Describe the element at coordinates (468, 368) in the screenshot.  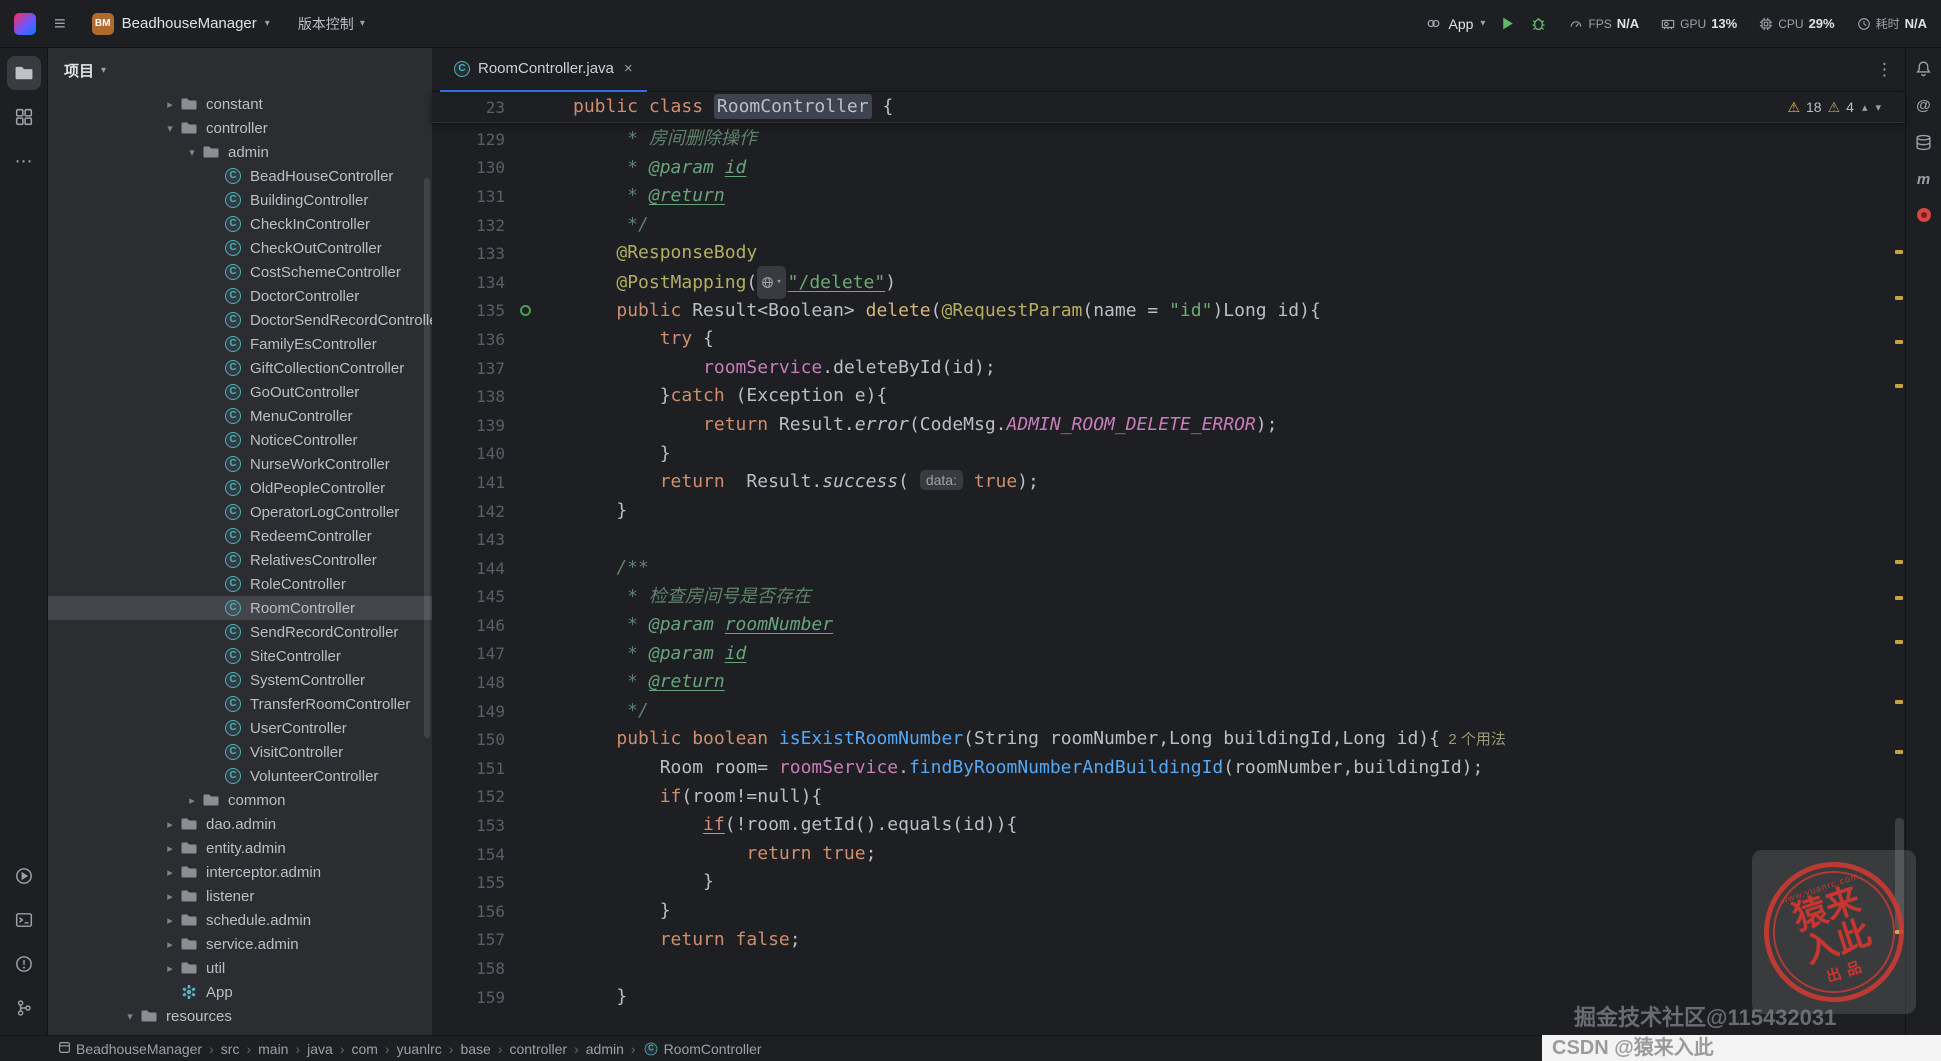
I see `line-number: 137` at that location.